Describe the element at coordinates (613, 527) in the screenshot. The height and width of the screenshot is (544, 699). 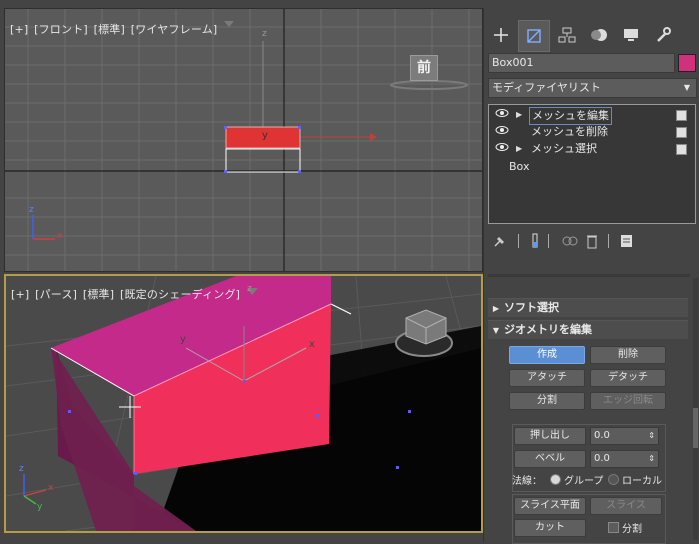
I see `split-checkbox` at that location.